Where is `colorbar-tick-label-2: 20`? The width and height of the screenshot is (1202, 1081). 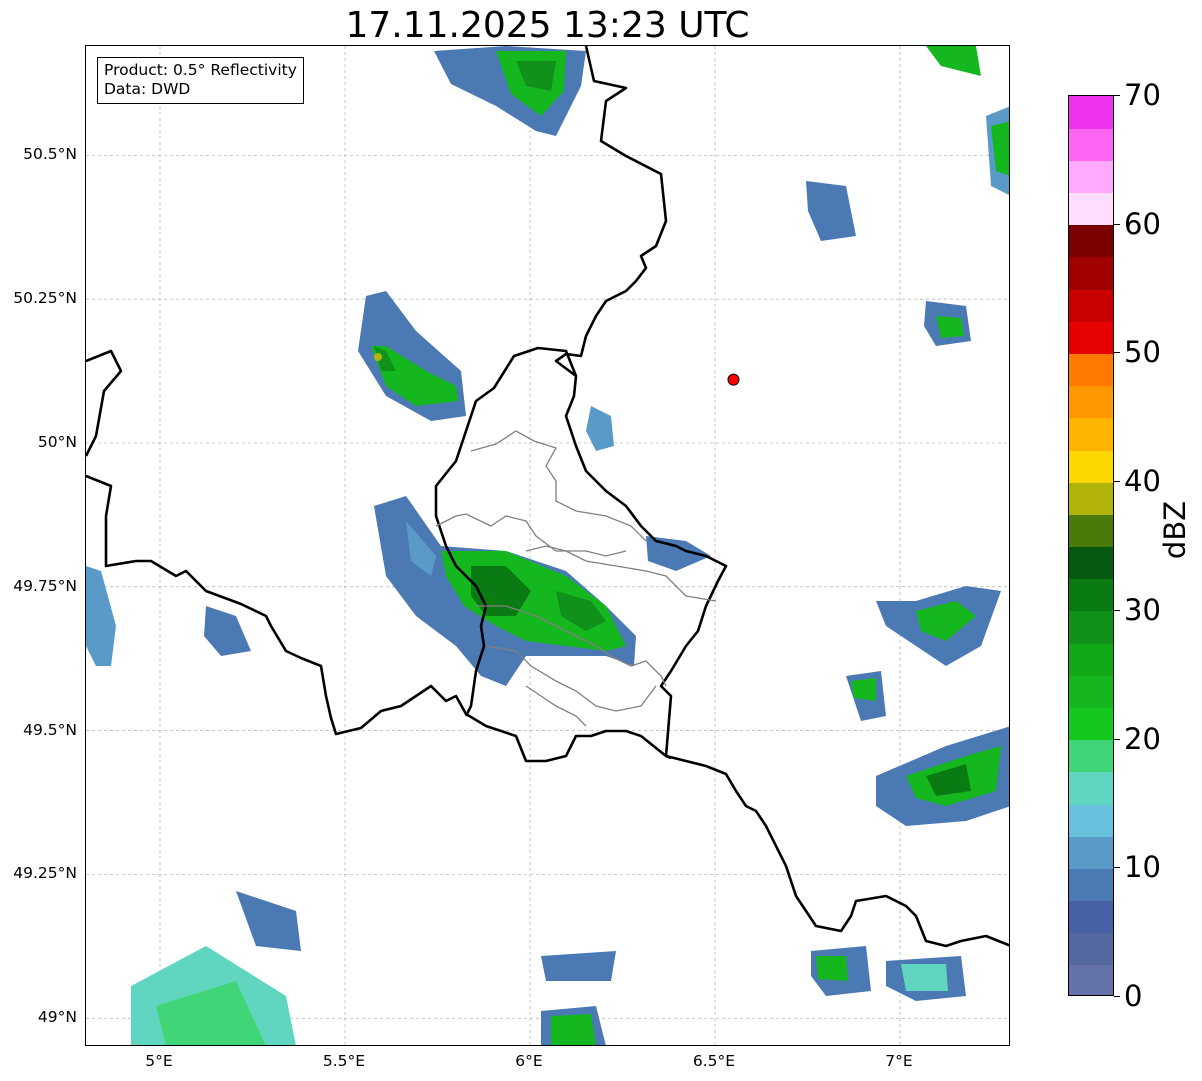
colorbar-tick-label-2: 20 is located at coordinates (1142, 738).